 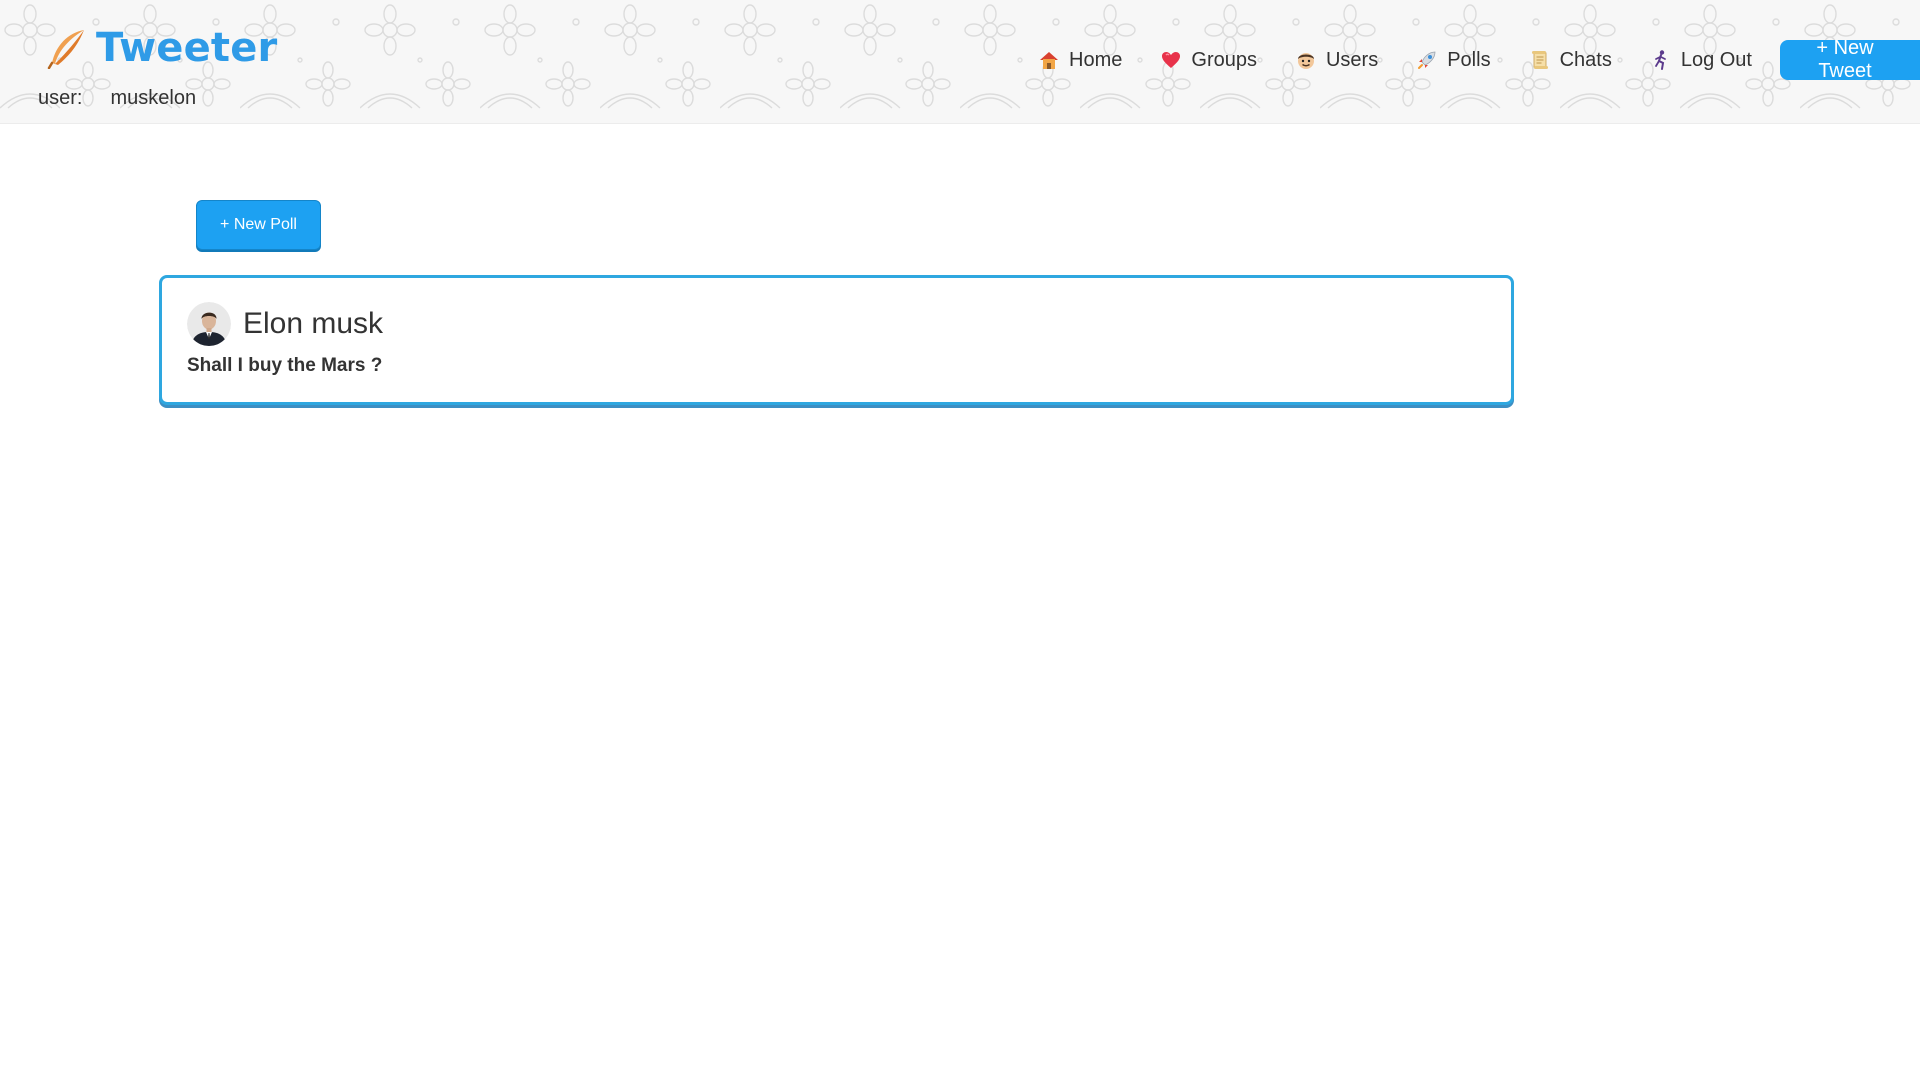 What do you see at coordinates (1171, 60) in the screenshot?
I see `heart-icon` at bounding box center [1171, 60].